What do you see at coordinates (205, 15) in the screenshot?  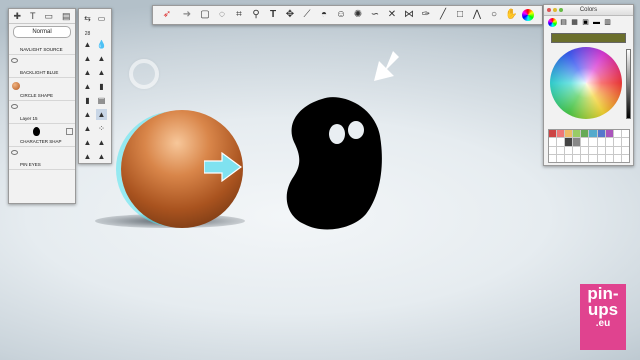 I see `rectangle-select-icon: ▢` at bounding box center [205, 15].